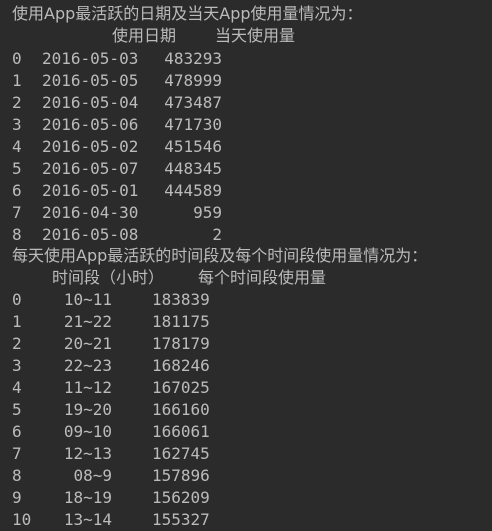 Image resolution: width=492 pixels, height=531 pixels. What do you see at coordinates (247, 125) in the screenshot?
I see `table-row: 3 2016-05-06 471730` at bounding box center [247, 125].